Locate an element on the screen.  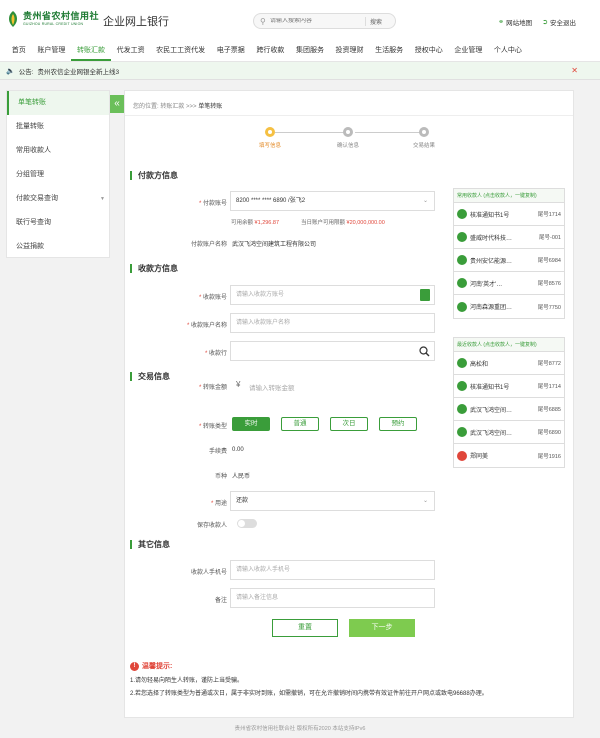
tips-title: ! 温馨提示: is located at coordinates (309, 666).